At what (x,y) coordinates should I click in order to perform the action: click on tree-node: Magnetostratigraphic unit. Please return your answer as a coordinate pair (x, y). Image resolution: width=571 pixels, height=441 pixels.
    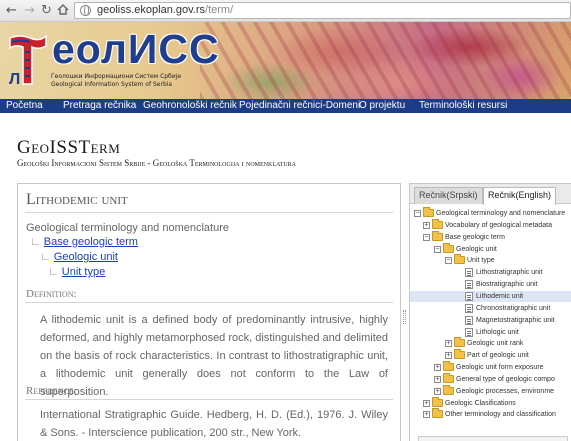
    Looking at the image, I should click on (490, 320).